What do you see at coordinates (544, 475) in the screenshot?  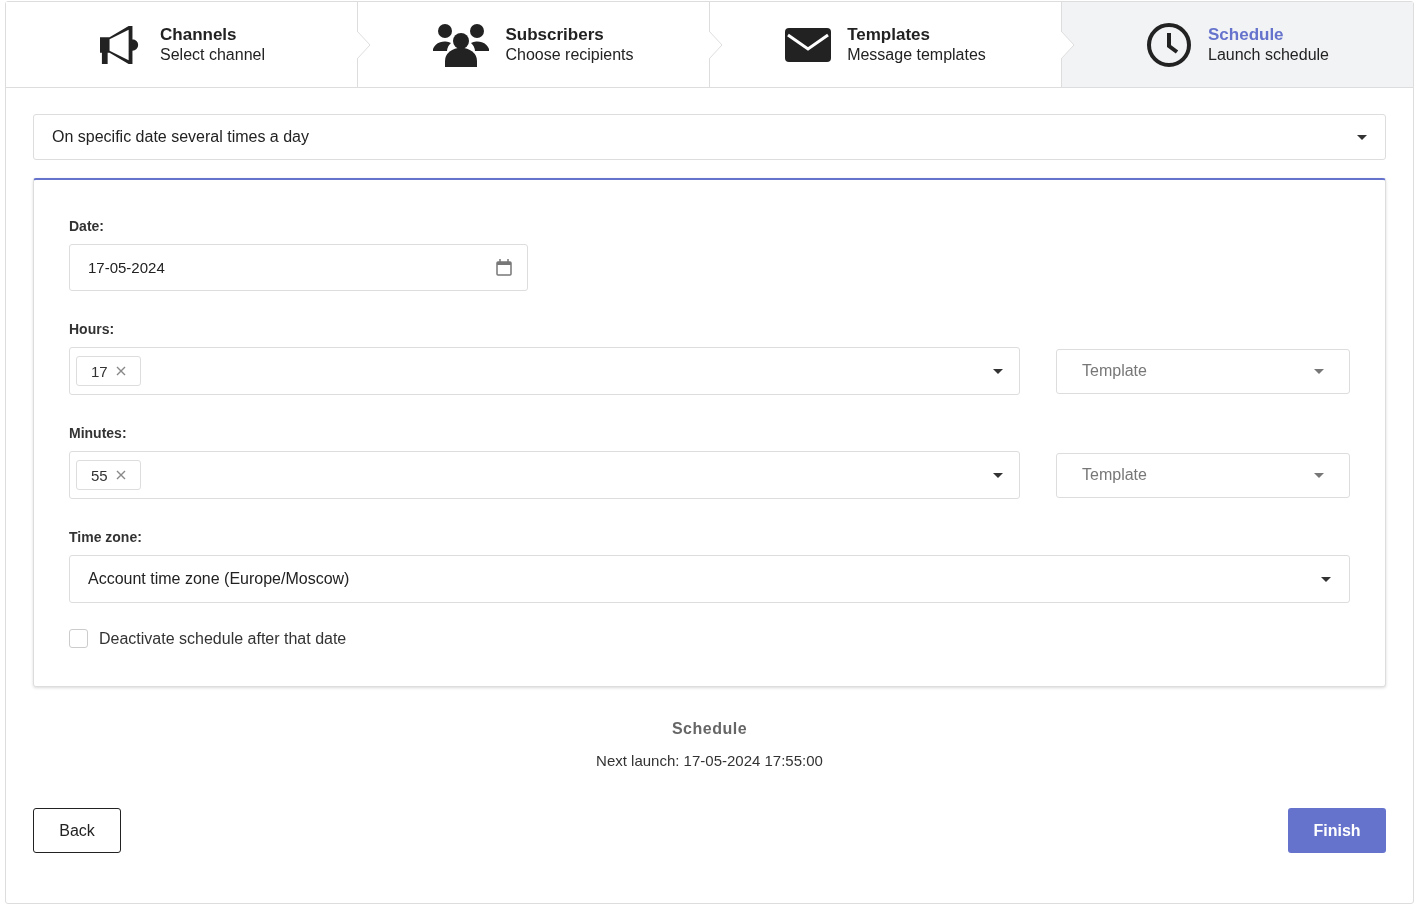 I see `multi-select: 55` at bounding box center [544, 475].